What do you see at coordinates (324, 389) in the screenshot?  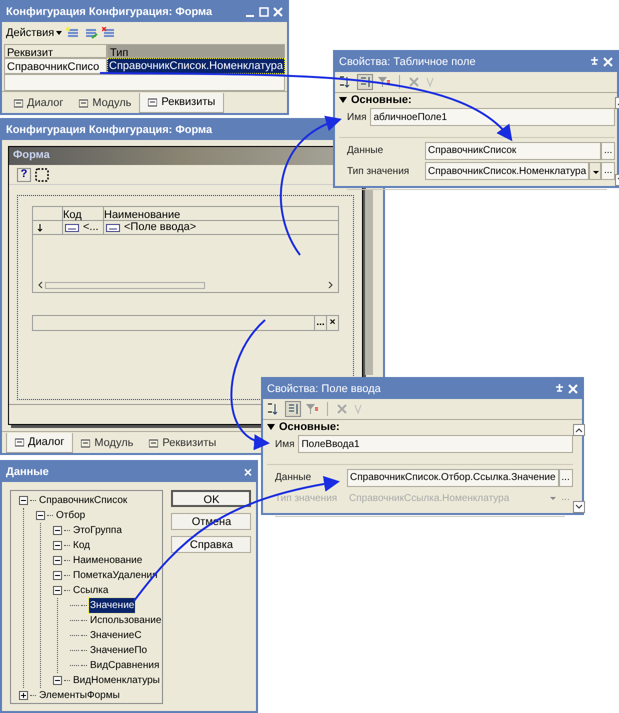 I see `window-title: Свойства: Поле ввода` at bounding box center [324, 389].